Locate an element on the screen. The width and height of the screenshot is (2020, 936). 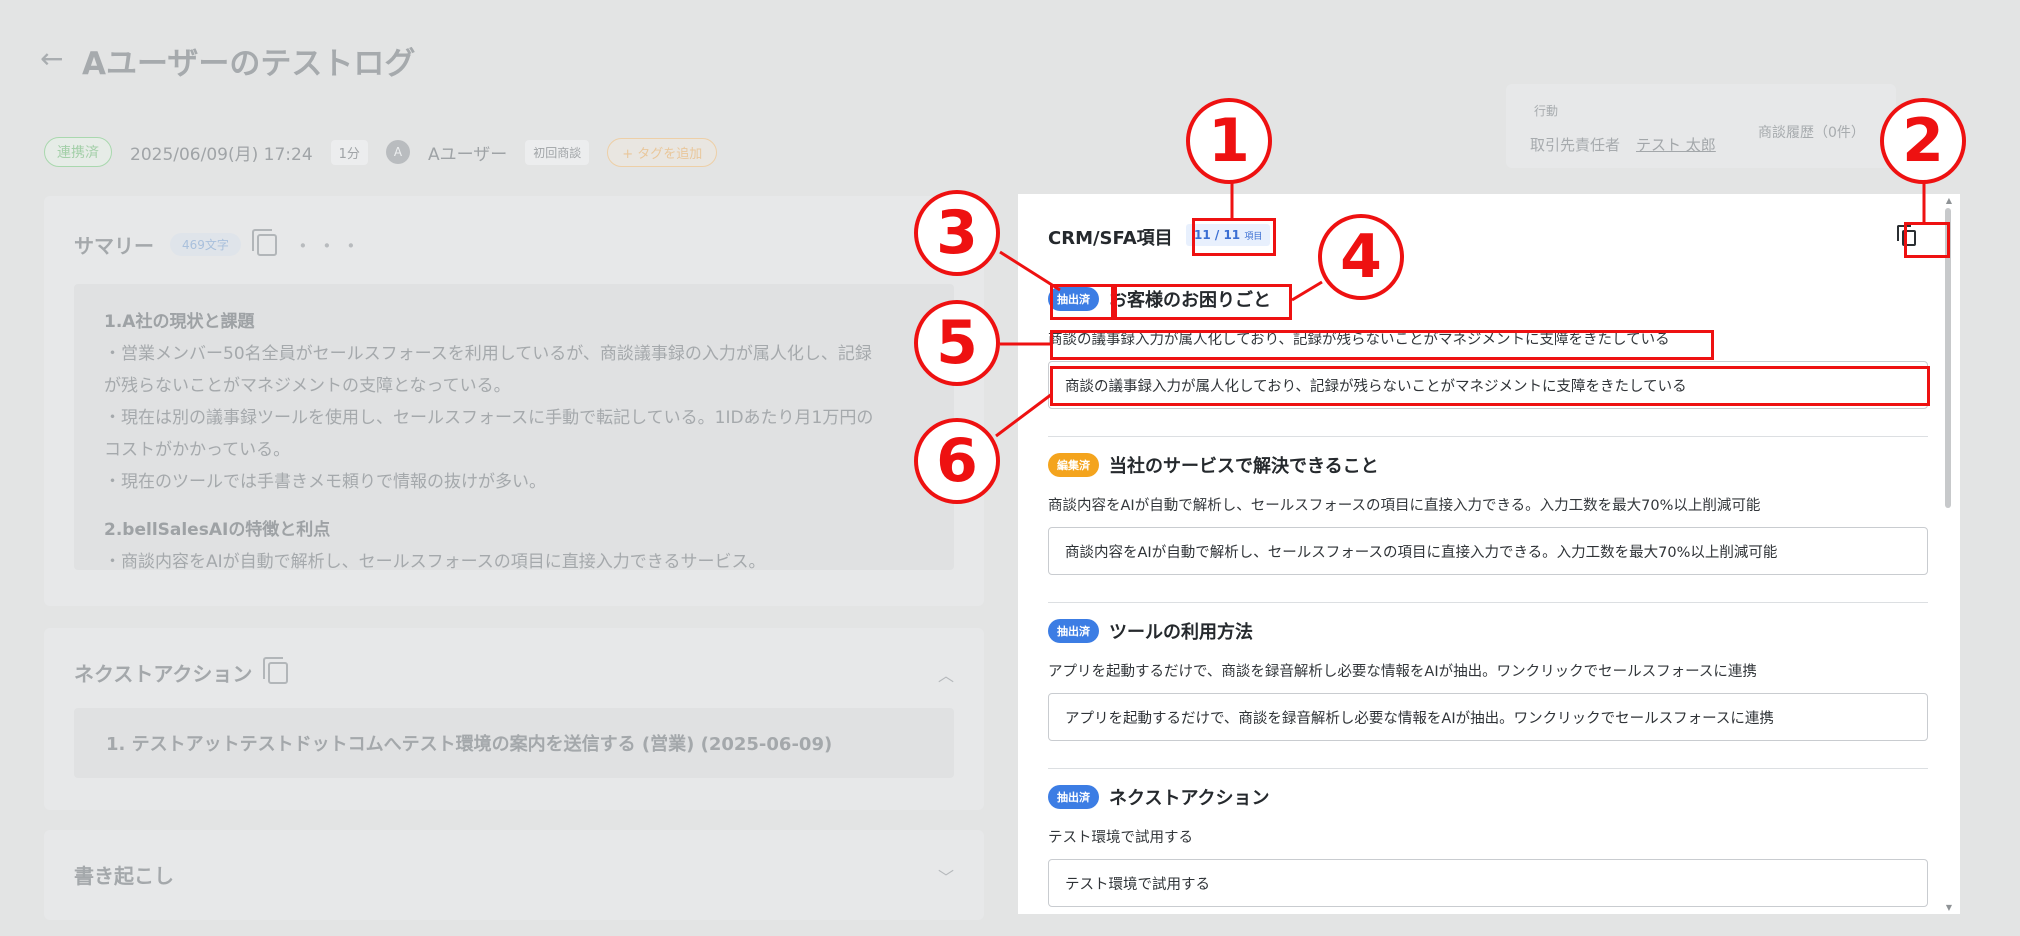
summary-line: ・現在のツールでは手書きメモ頼りで情報の抜けが多い。 is located at coordinates (325, 482).